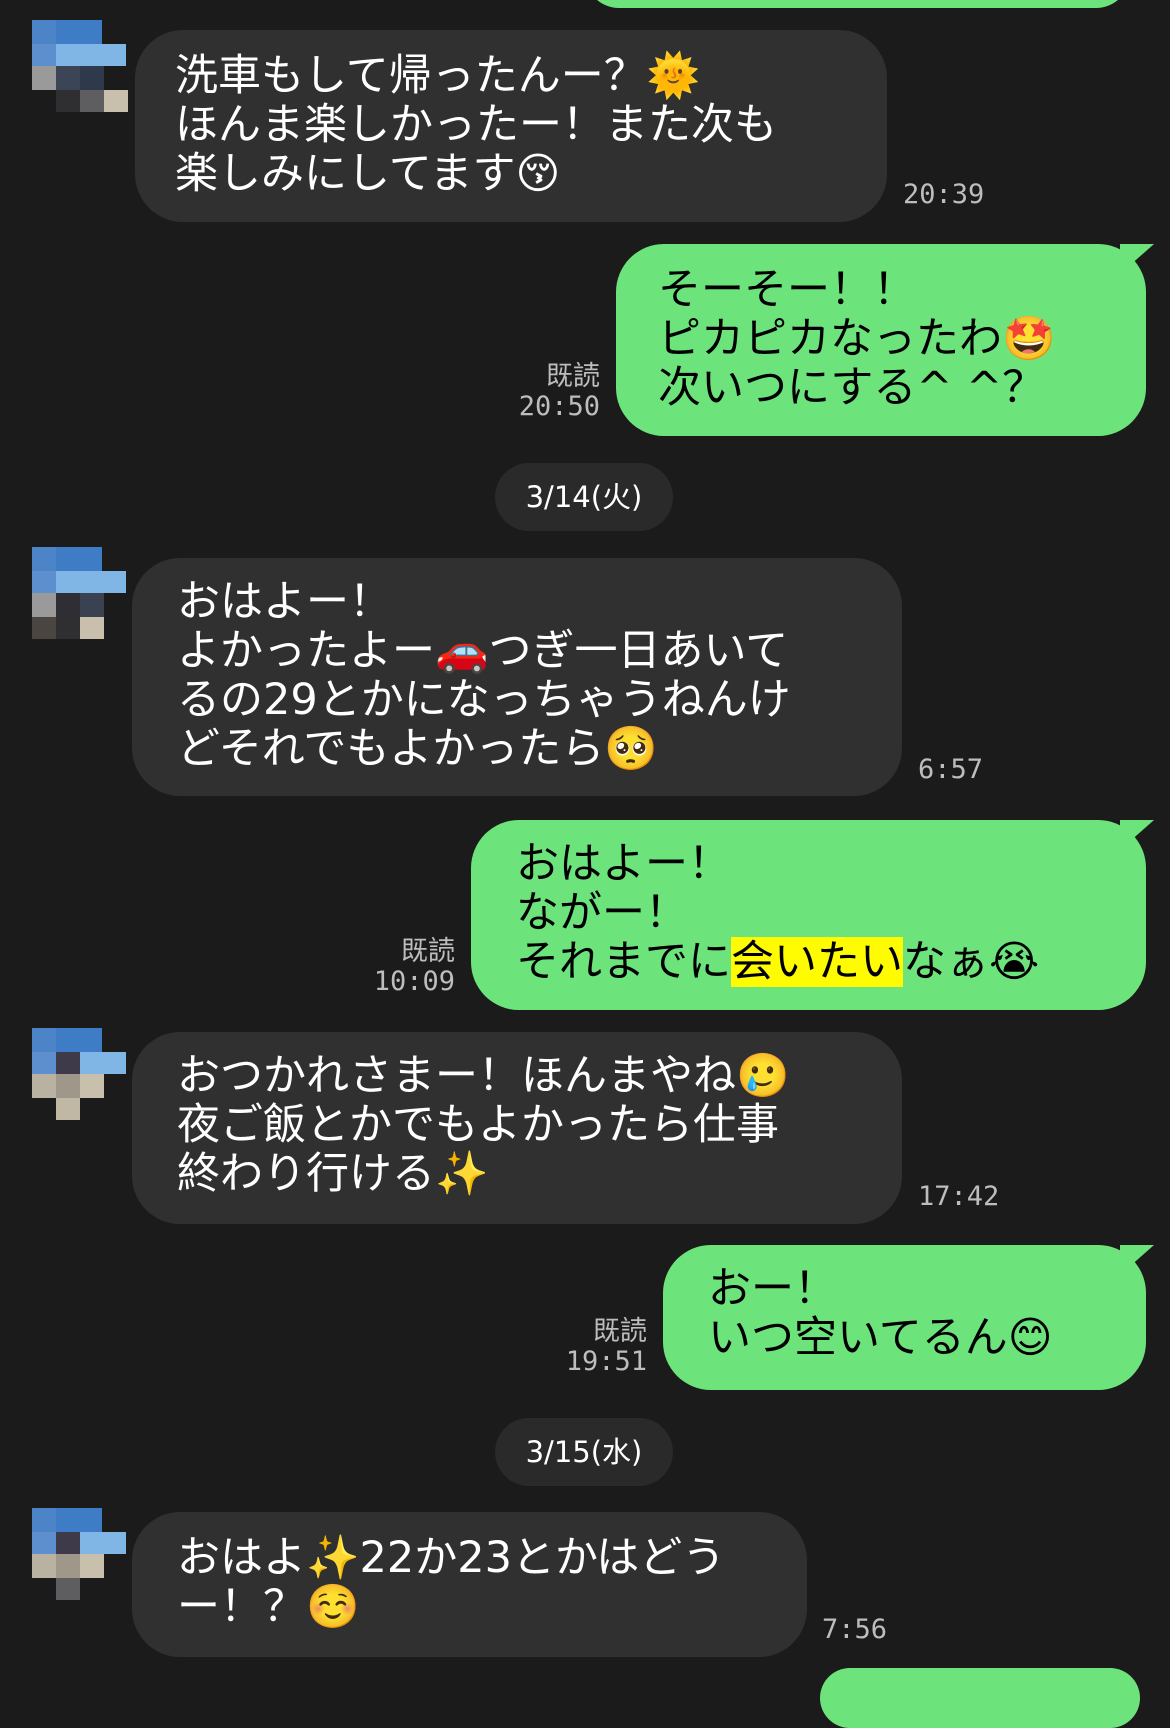 This screenshot has width=1170, height=1728. I want to click on message-line: どそれでもよかったら🥺, so click(417, 749).